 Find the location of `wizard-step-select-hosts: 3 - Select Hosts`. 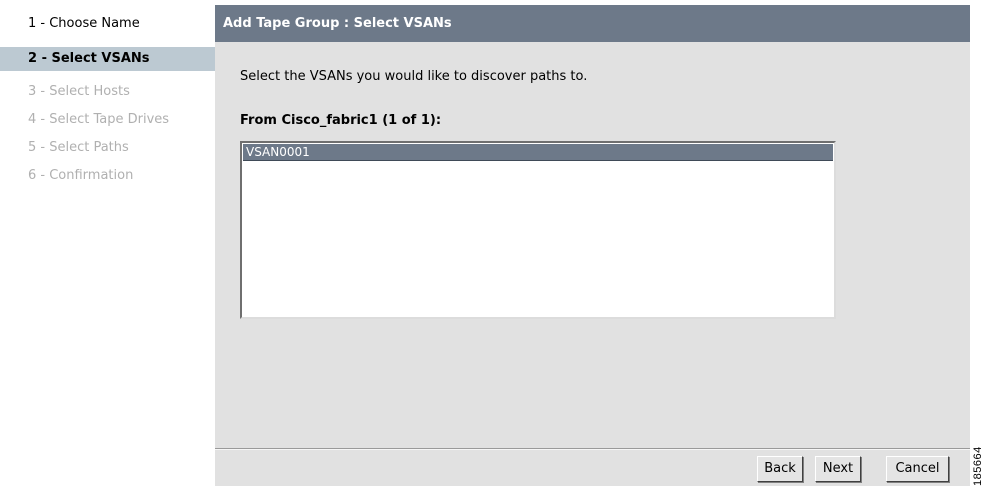

wizard-step-select-hosts: 3 - Select Hosts is located at coordinates (79, 91).